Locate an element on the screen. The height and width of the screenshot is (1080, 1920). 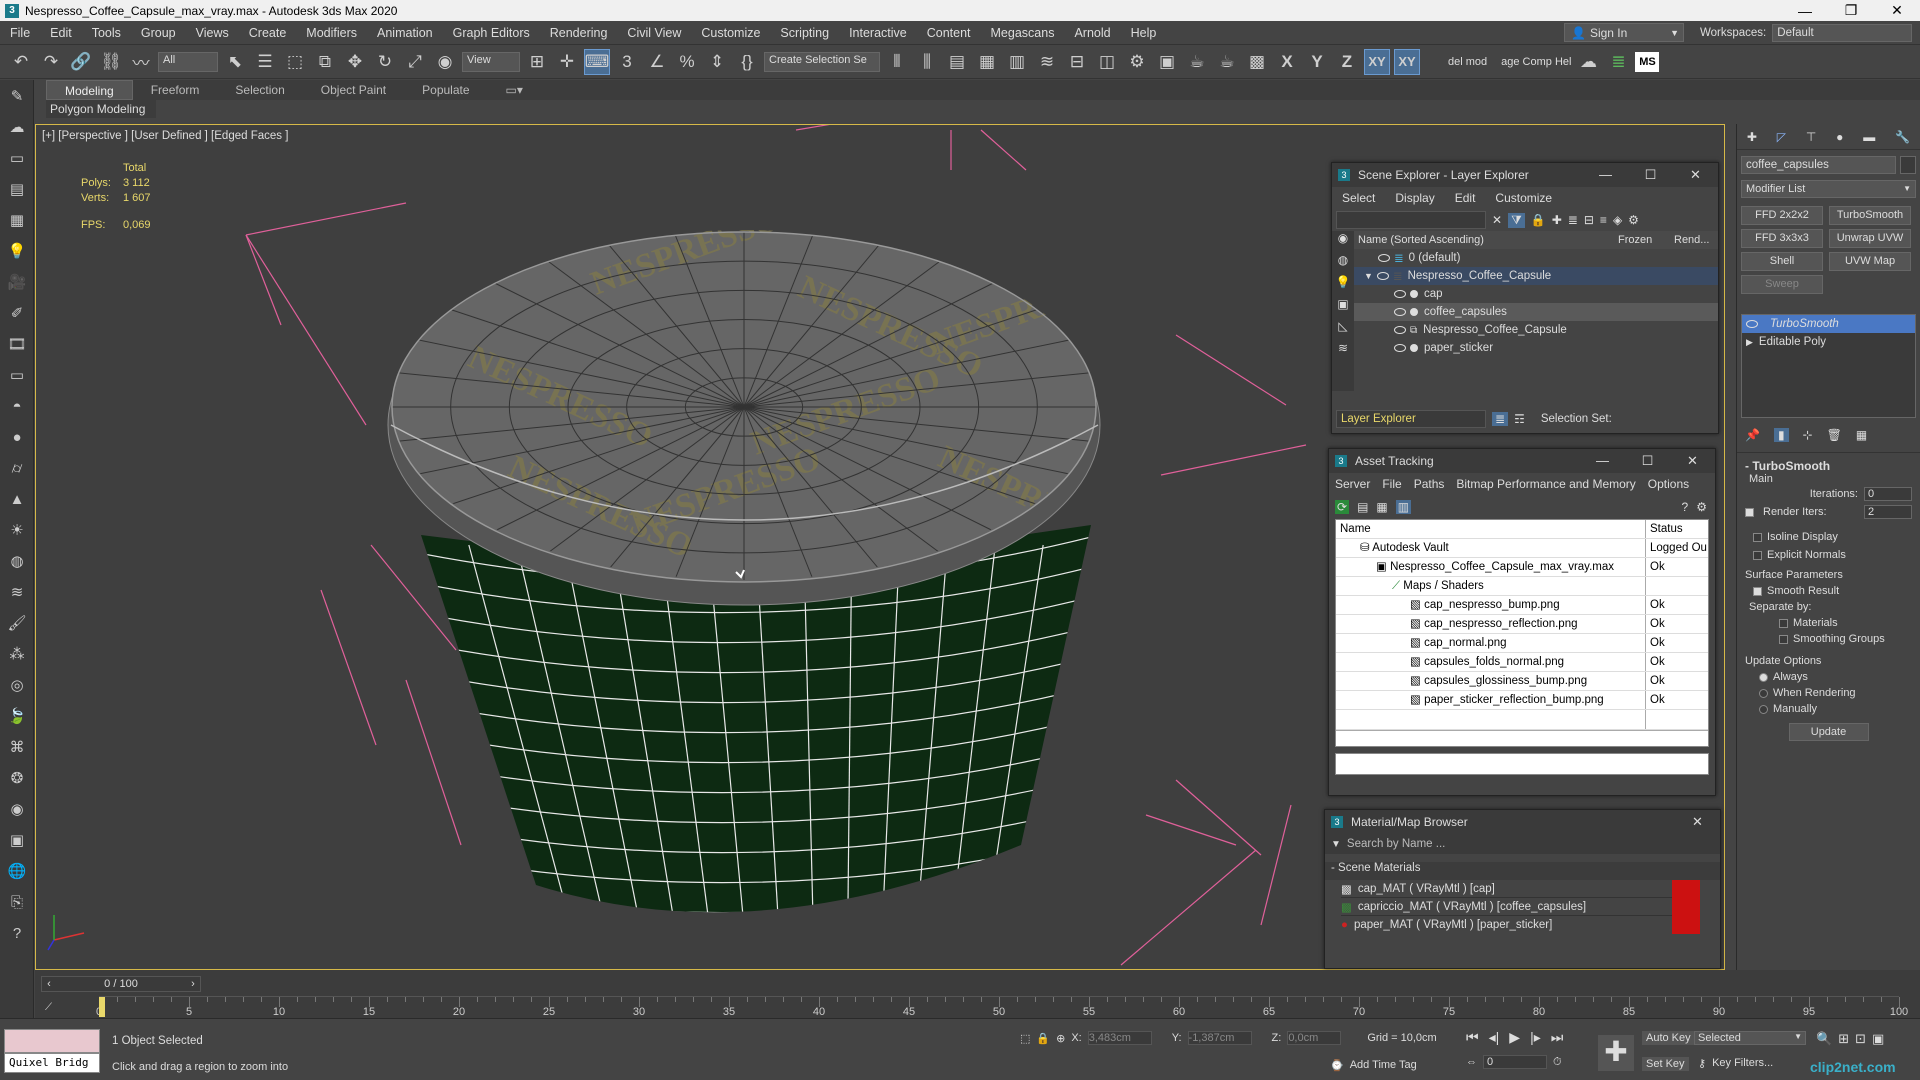
maxscript-listener is located at coordinates (52, 1041).